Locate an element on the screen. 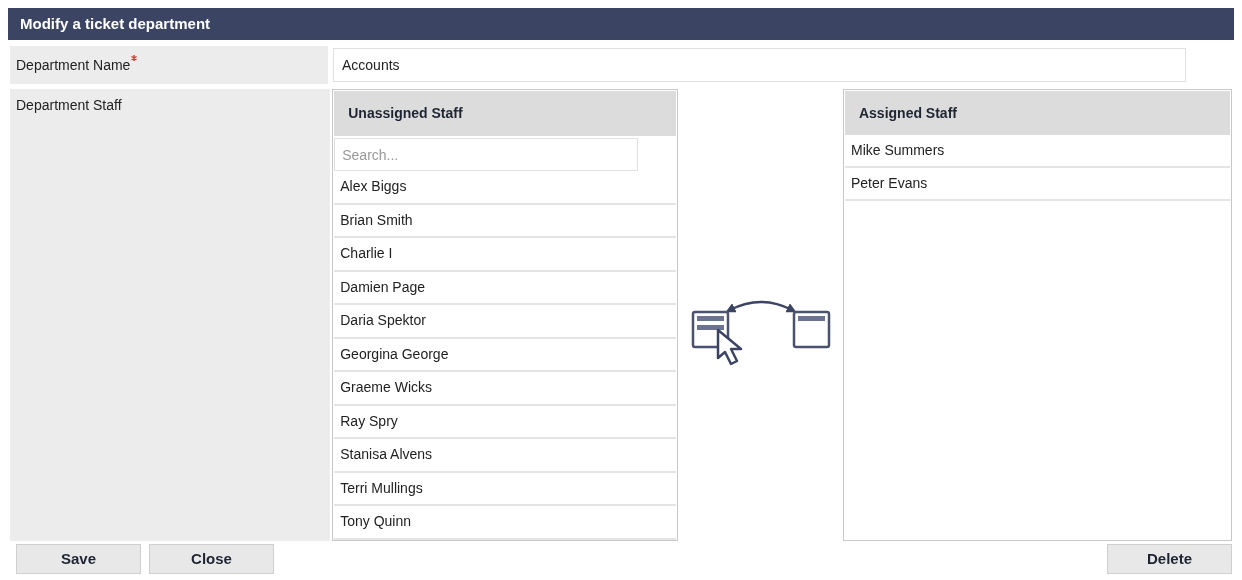 This screenshot has width=1242, height=580. dialog-button: Save is located at coordinates (78, 559).